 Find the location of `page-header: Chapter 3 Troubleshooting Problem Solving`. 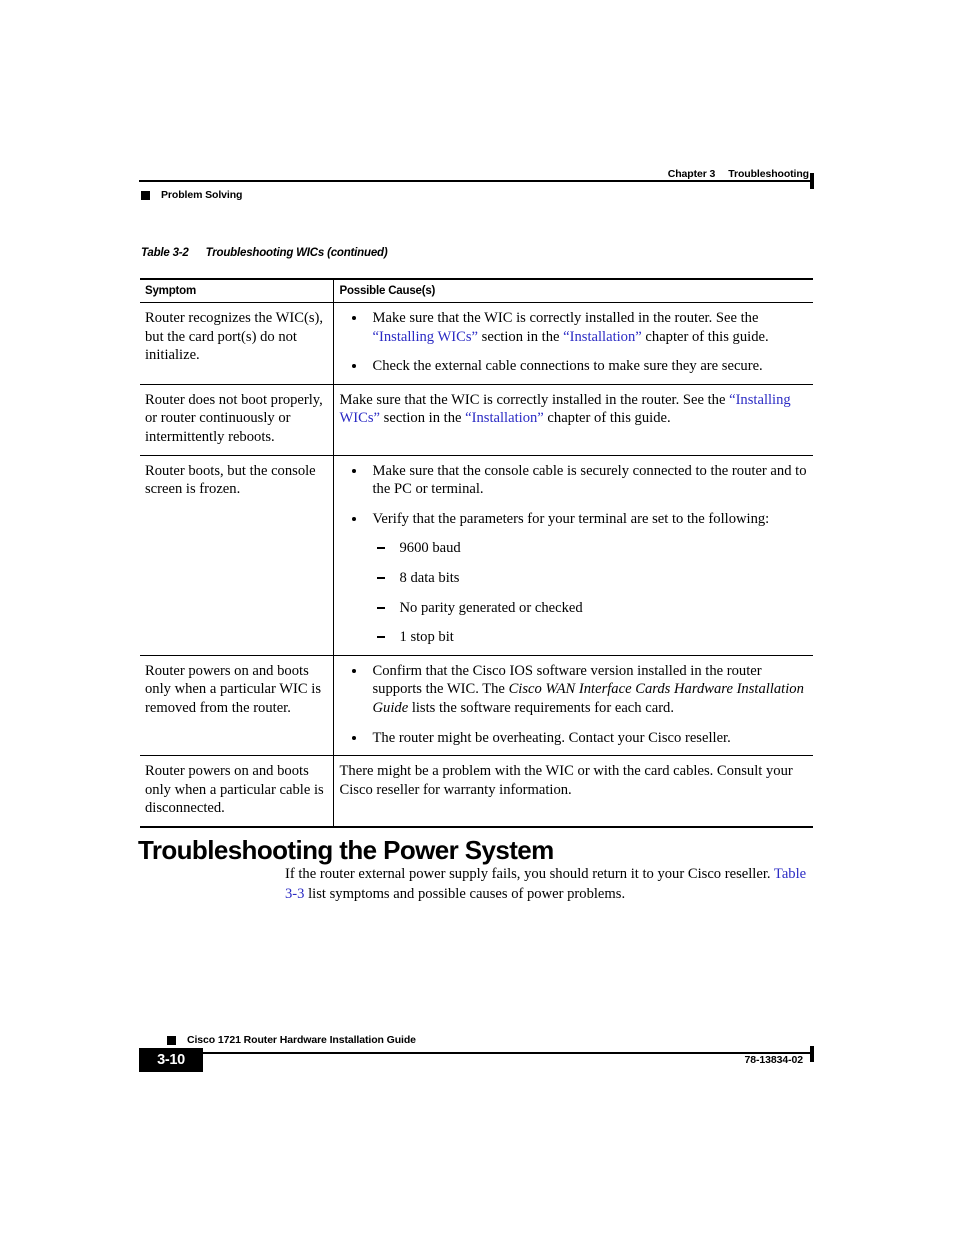

page-header: Chapter 3 Troubleshooting Problem Solving is located at coordinates (476, 184).